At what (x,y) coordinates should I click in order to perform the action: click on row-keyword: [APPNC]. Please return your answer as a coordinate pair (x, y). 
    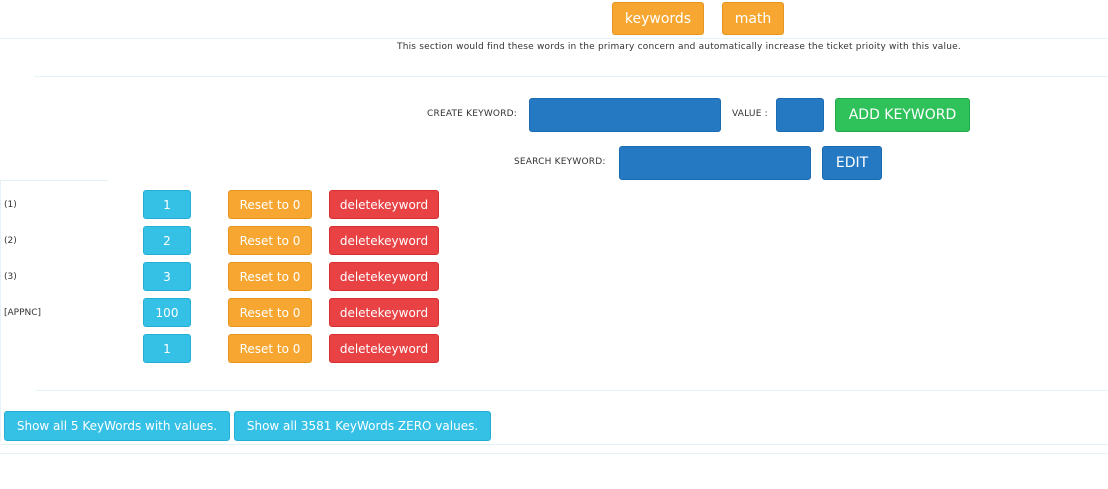
    Looking at the image, I should click on (23, 313).